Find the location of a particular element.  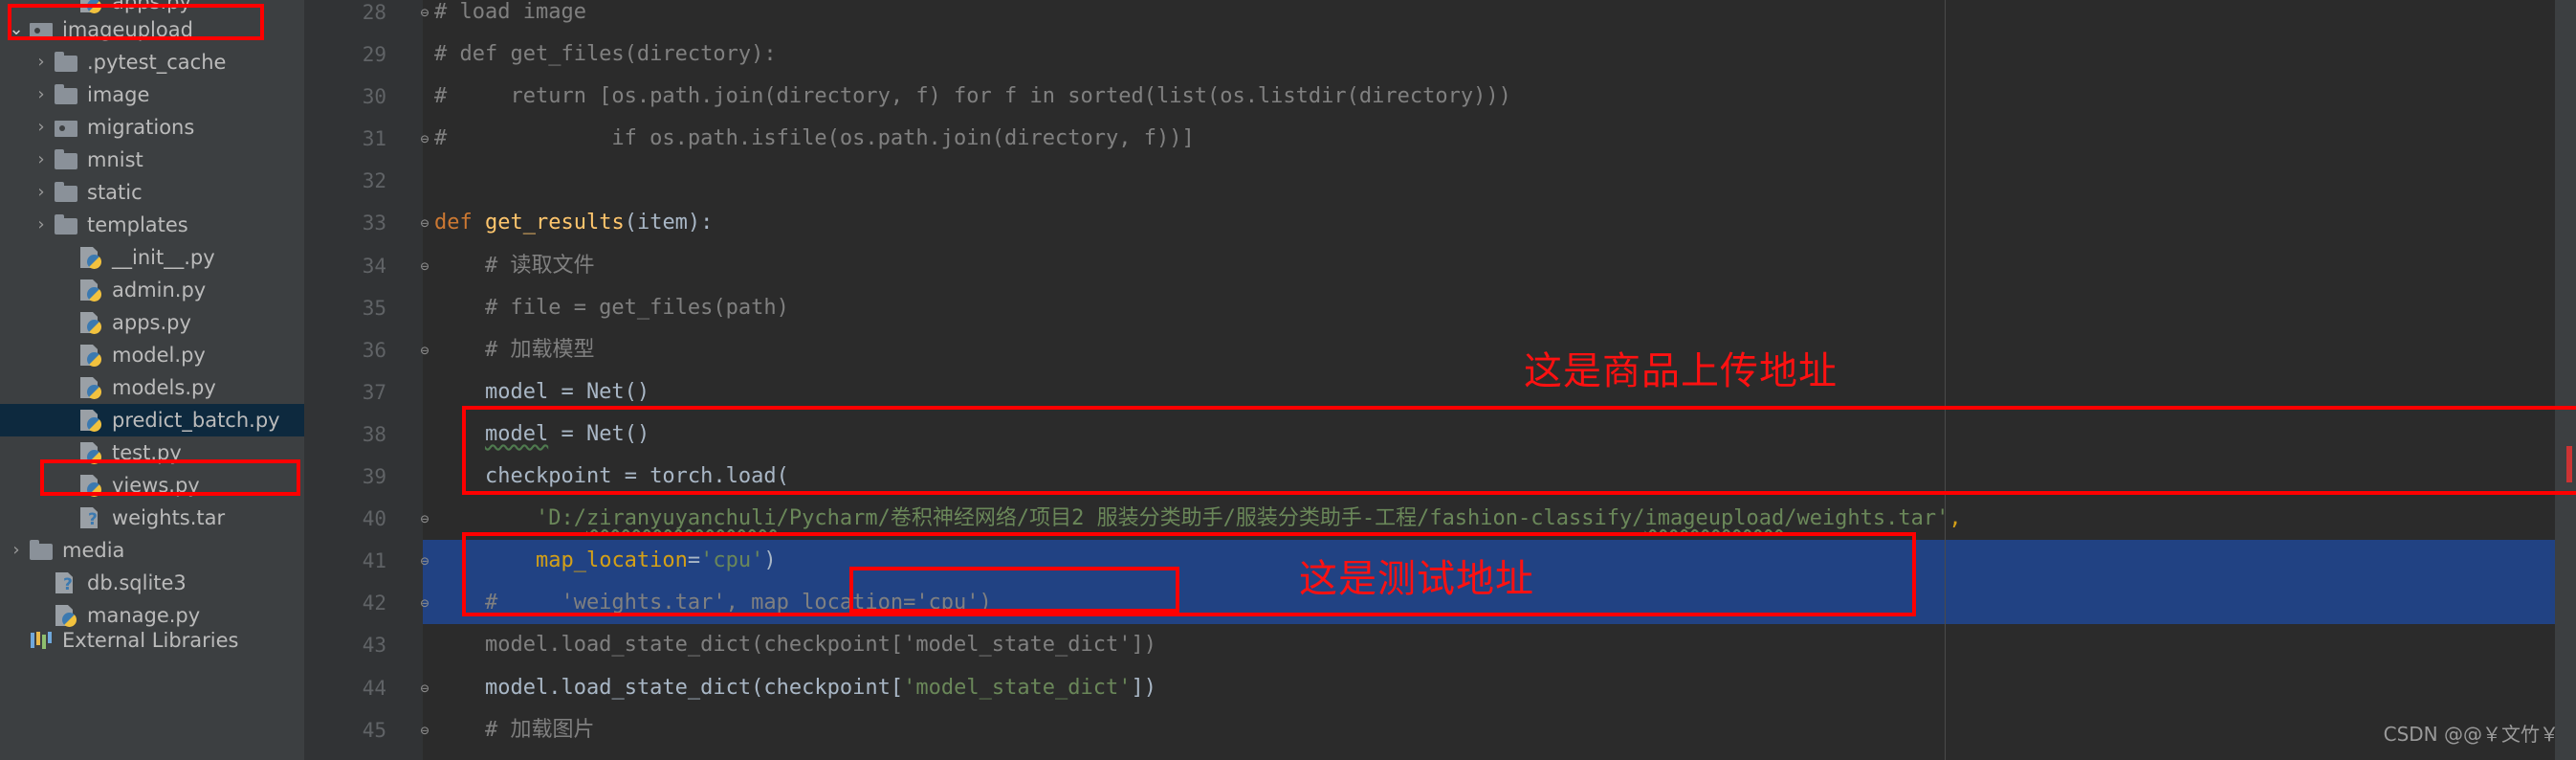

code-text: item = Image.open(item).convert('L') is located at coordinates (687, 755).